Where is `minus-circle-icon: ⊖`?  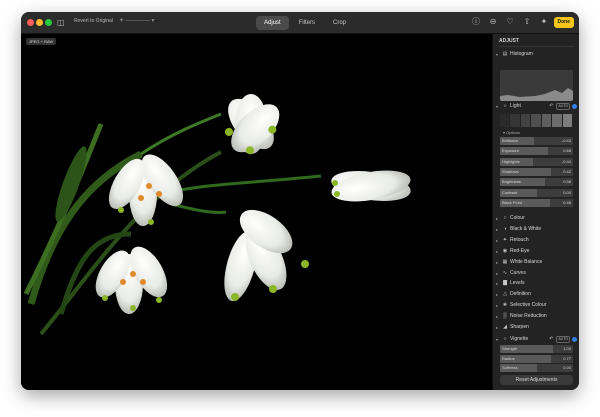
minus-circle-icon: ⊖ is located at coordinates (493, 22).